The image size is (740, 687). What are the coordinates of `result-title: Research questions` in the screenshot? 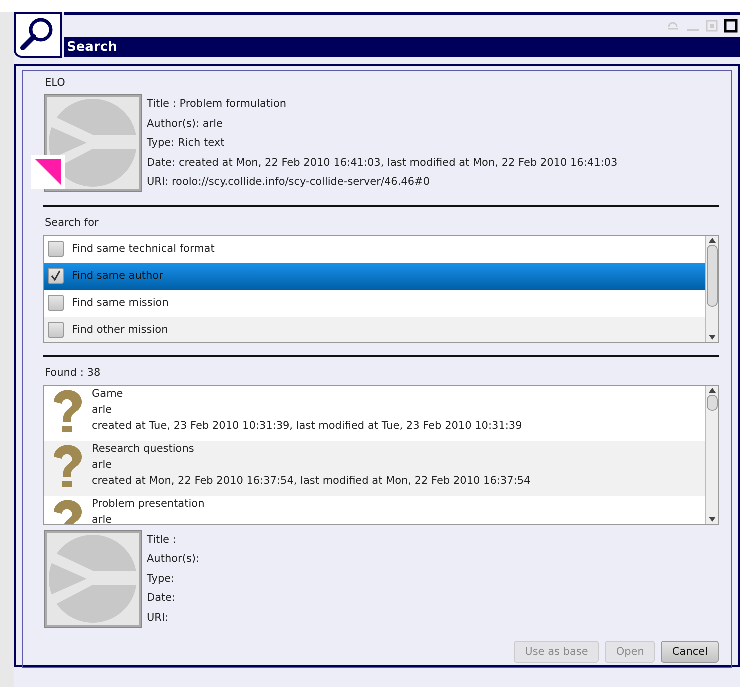 It's located at (311, 448).